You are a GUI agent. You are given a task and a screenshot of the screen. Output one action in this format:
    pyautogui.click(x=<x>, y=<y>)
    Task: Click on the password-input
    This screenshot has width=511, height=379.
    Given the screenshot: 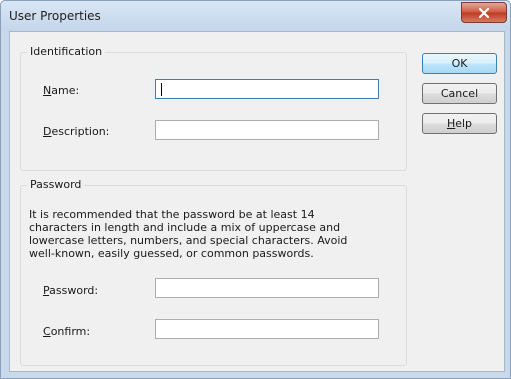 What is the action you would take?
    pyautogui.click(x=267, y=288)
    